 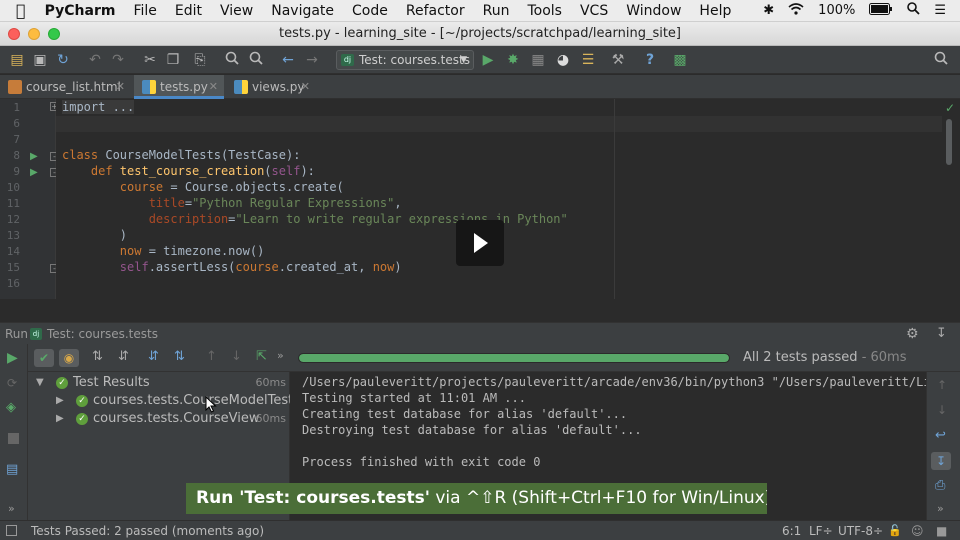 What do you see at coordinates (653, 11) in the screenshot?
I see `menu-window: Window` at bounding box center [653, 11].